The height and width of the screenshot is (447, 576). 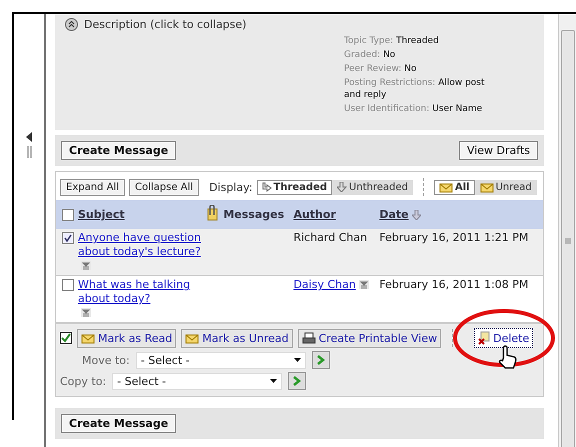 I want to click on expand-all-button: Expand All, so click(x=92, y=187).